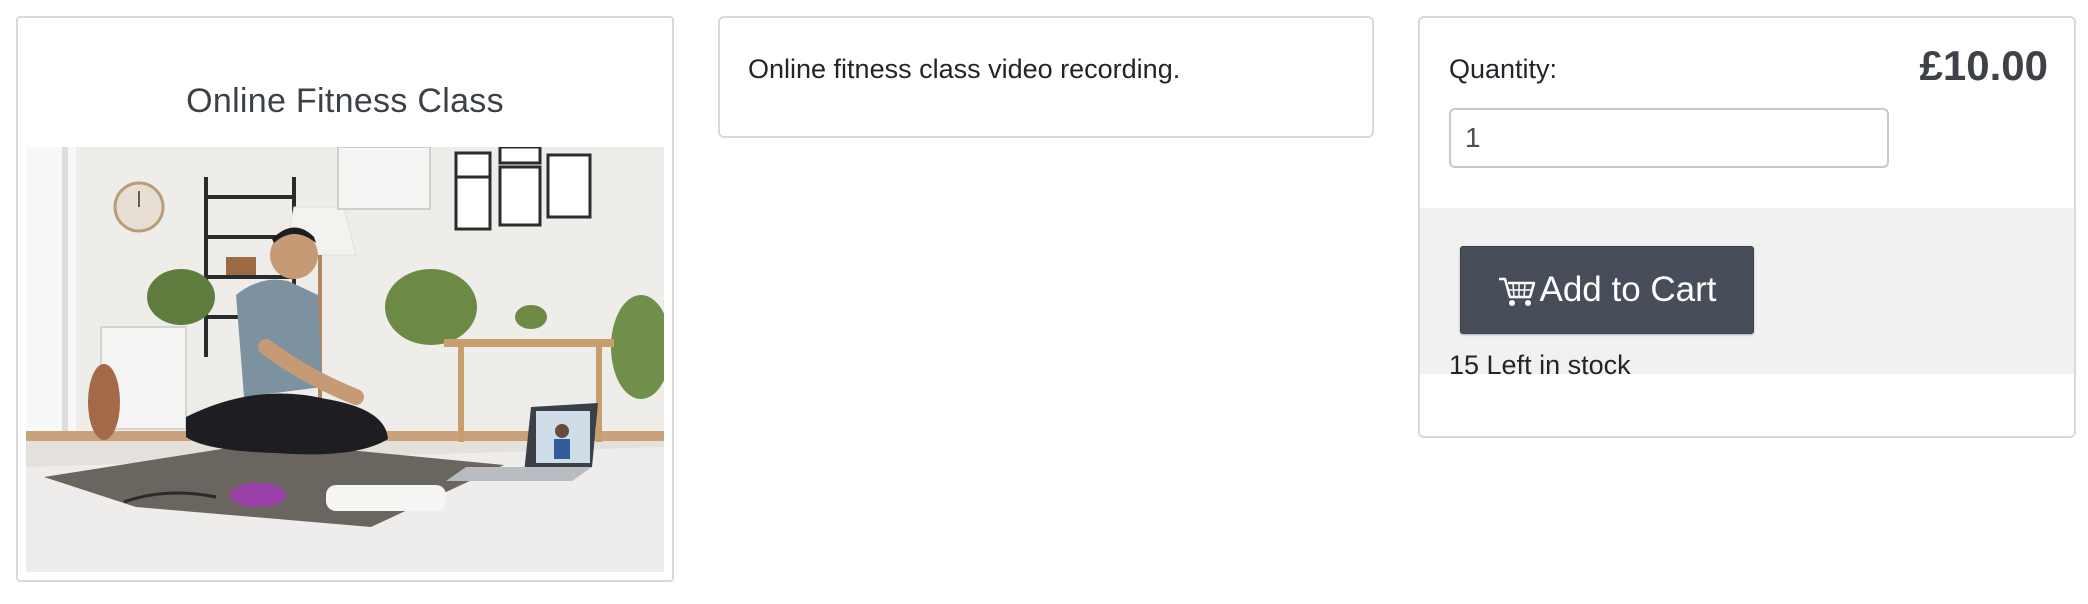 This screenshot has width=2088, height=604. What do you see at coordinates (345, 101) in the screenshot?
I see `product-title: Online Fitness Class` at bounding box center [345, 101].